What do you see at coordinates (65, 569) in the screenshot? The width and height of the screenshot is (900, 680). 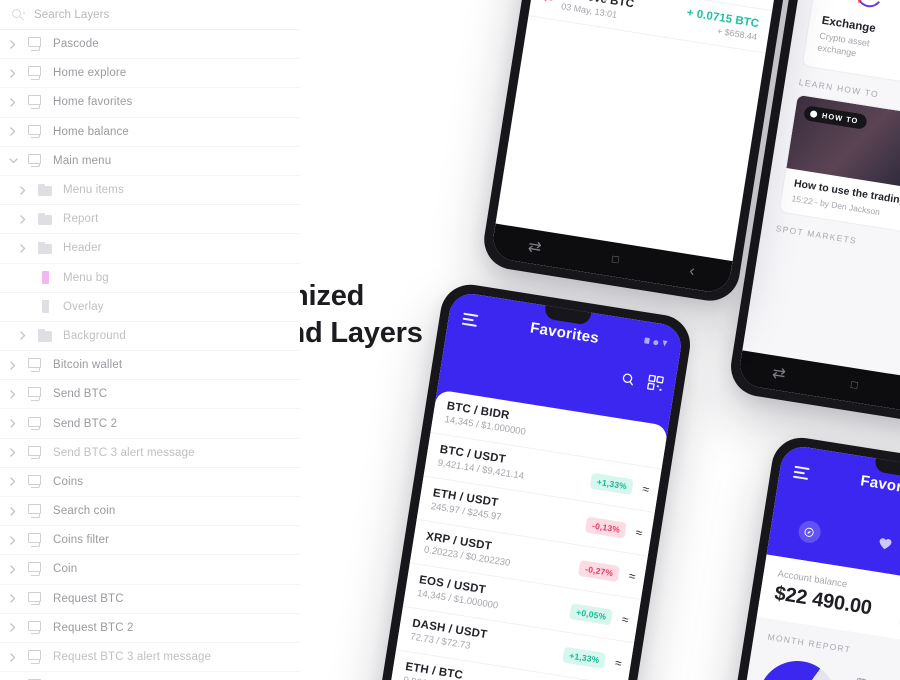 I see `layer-name: Coin` at bounding box center [65, 569].